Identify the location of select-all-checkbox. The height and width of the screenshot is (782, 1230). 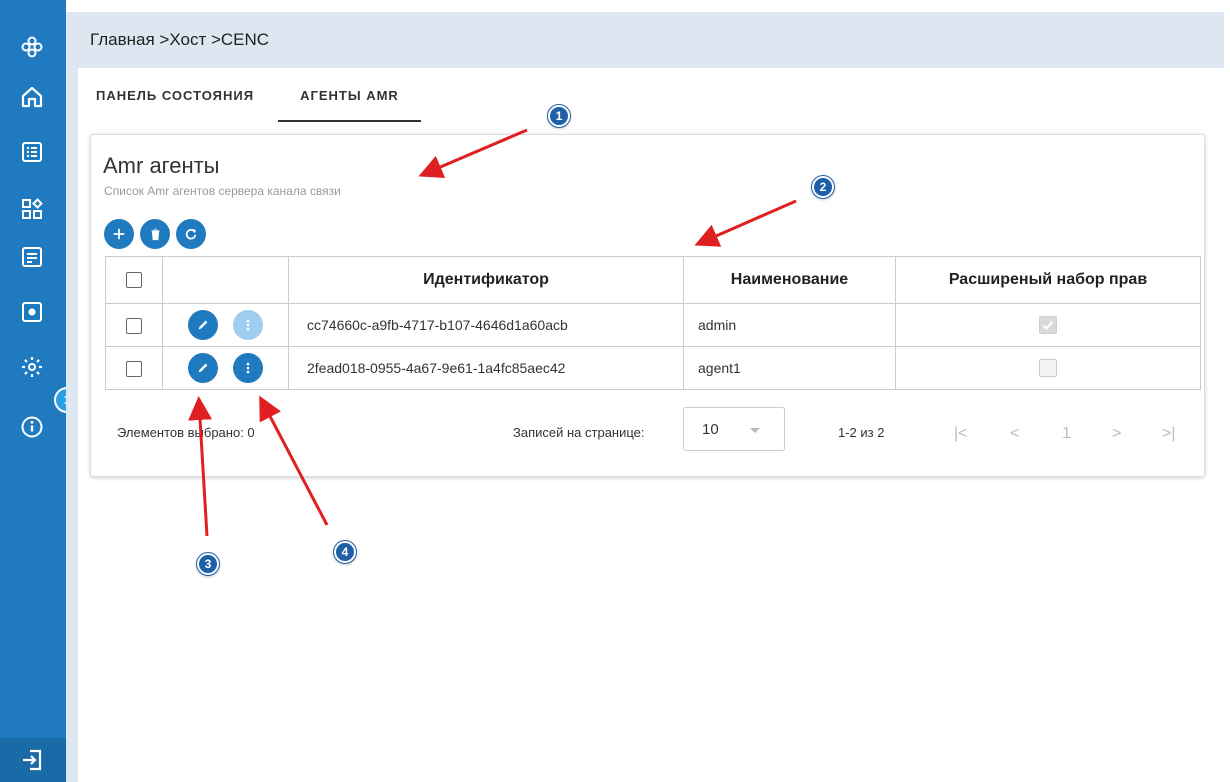
(134, 279).